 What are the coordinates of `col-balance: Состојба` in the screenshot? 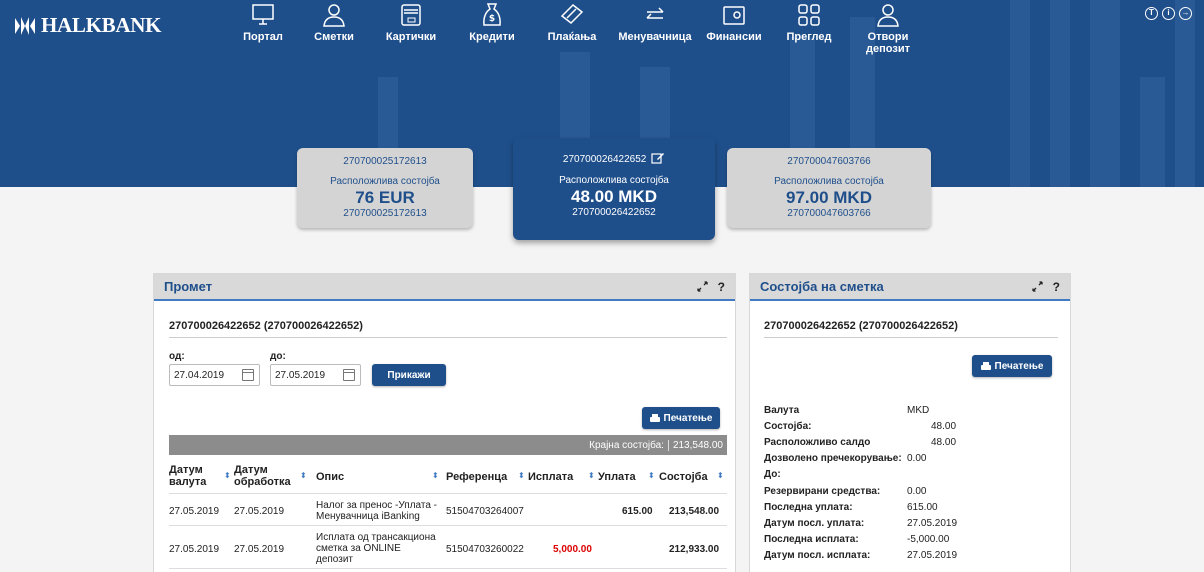 It's located at (683, 477).